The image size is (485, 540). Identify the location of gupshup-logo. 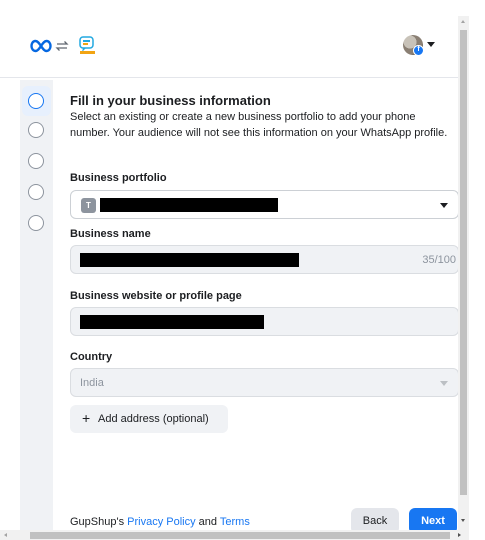
(87, 45).